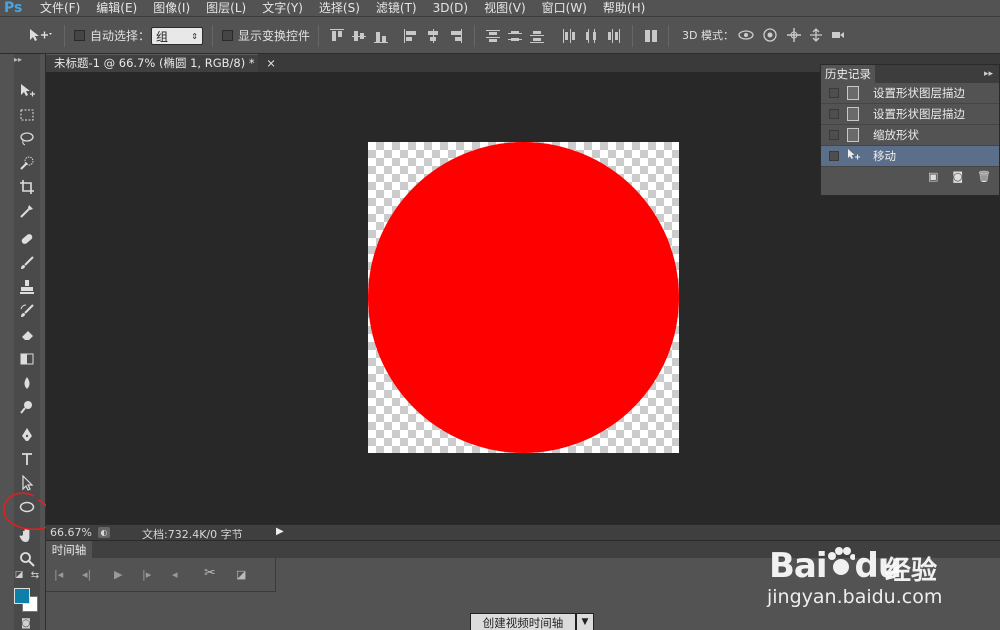 The width and height of the screenshot is (1000, 630). What do you see at coordinates (154, 63) in the screenshot?
I see `document-tab-title: 未标题-1 @ 66.7% (椭圆 1, RGB/8) *` at bounding box center [154, 63].